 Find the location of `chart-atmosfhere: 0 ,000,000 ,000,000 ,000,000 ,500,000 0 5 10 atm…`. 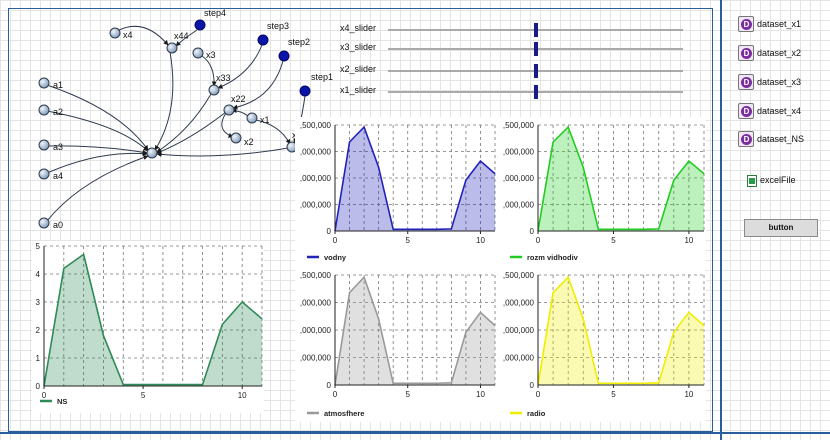

chart-atmosfhere: 0 ,000,000 ,000,000 ,000,000 ,500,000 0 5 10 atm… is located at coordinates (398, 344).